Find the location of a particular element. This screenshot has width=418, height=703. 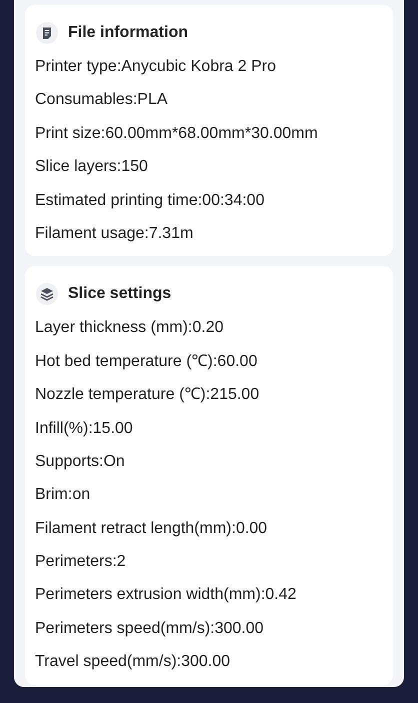

info-text: Filament usage:7.31m is located at coordinates (114, 234).